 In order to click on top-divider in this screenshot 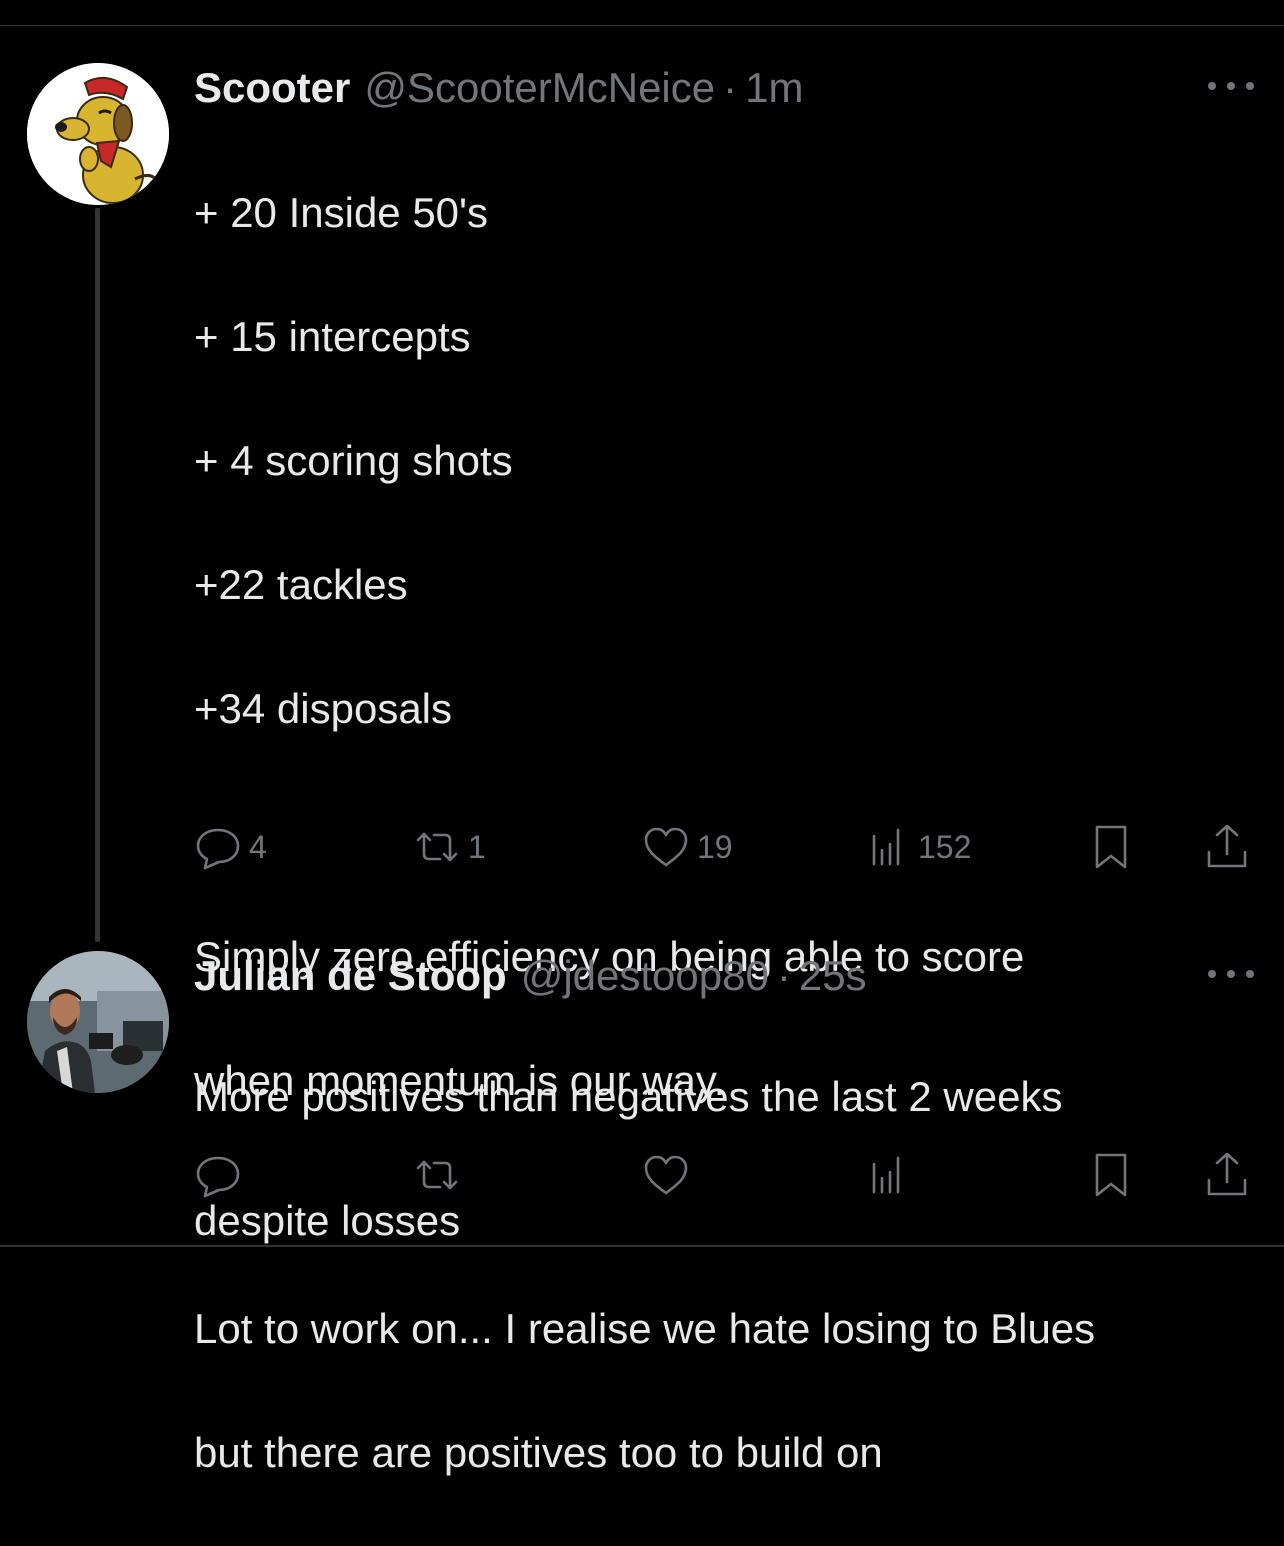, I will do `click(642, 25)`.